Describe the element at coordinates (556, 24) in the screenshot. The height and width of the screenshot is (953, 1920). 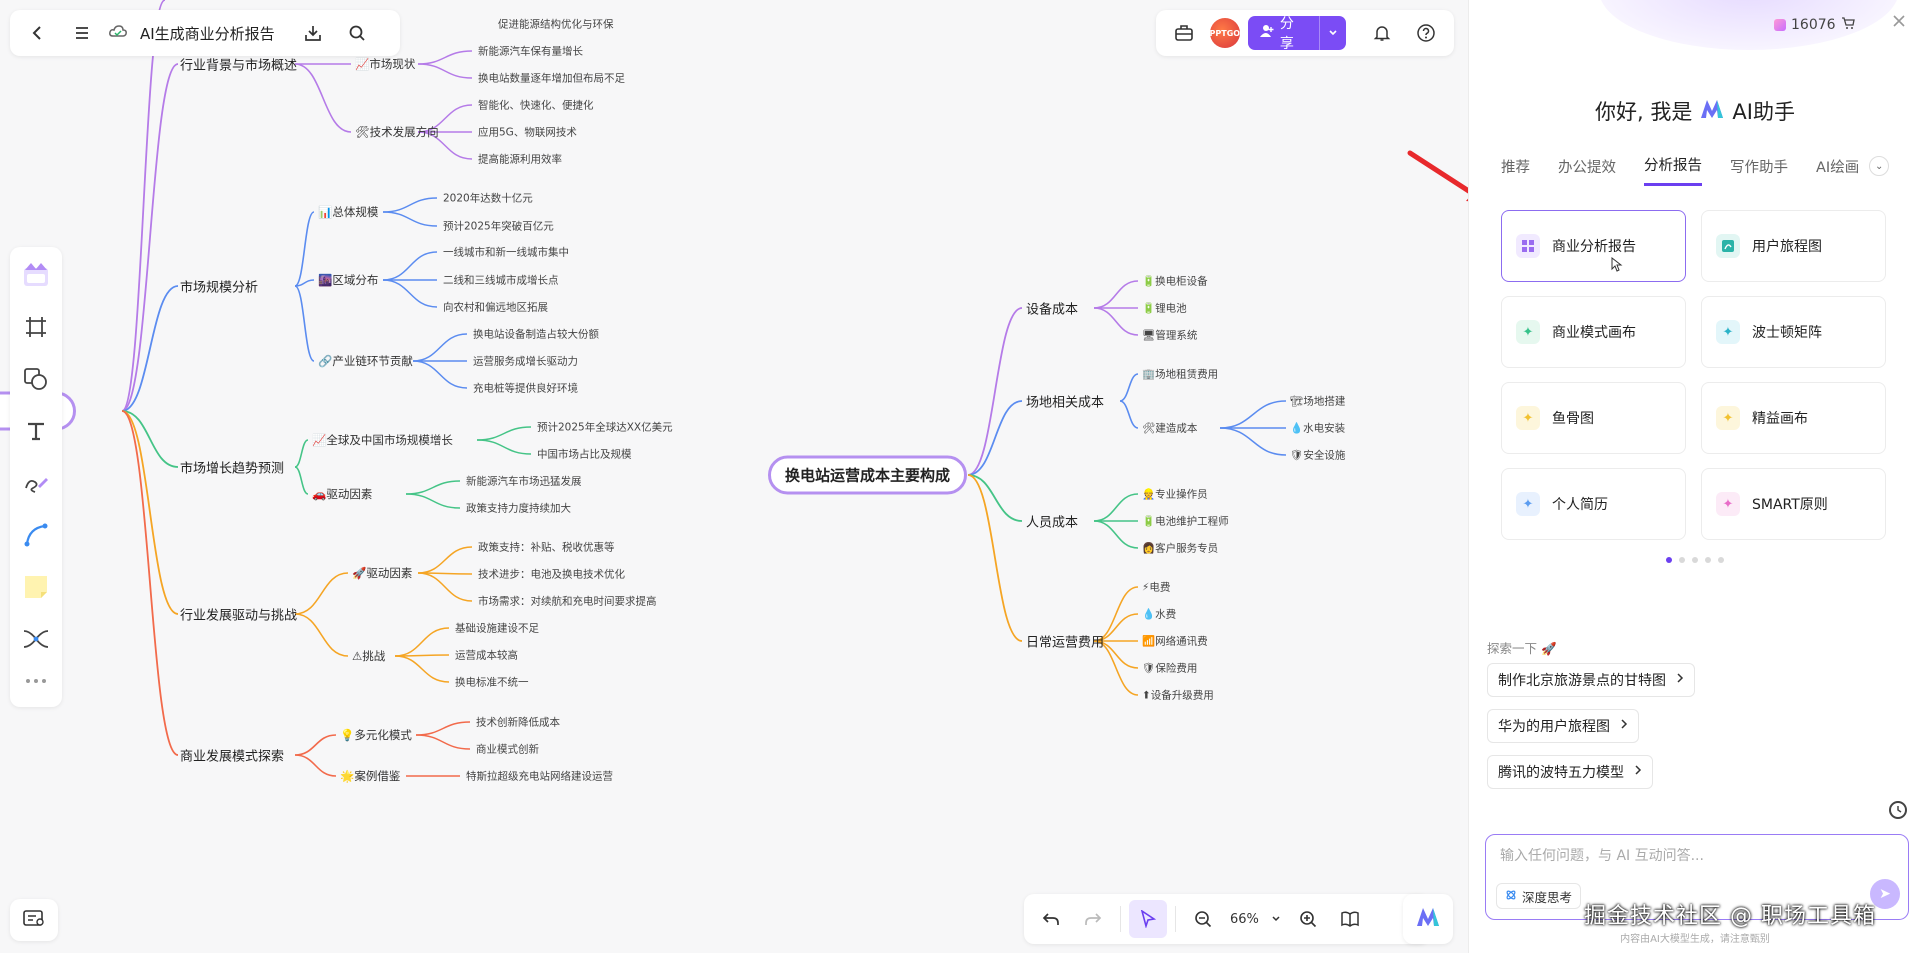
I see `mindmap-leaf: 促进能源结构优化与环保` at that location.